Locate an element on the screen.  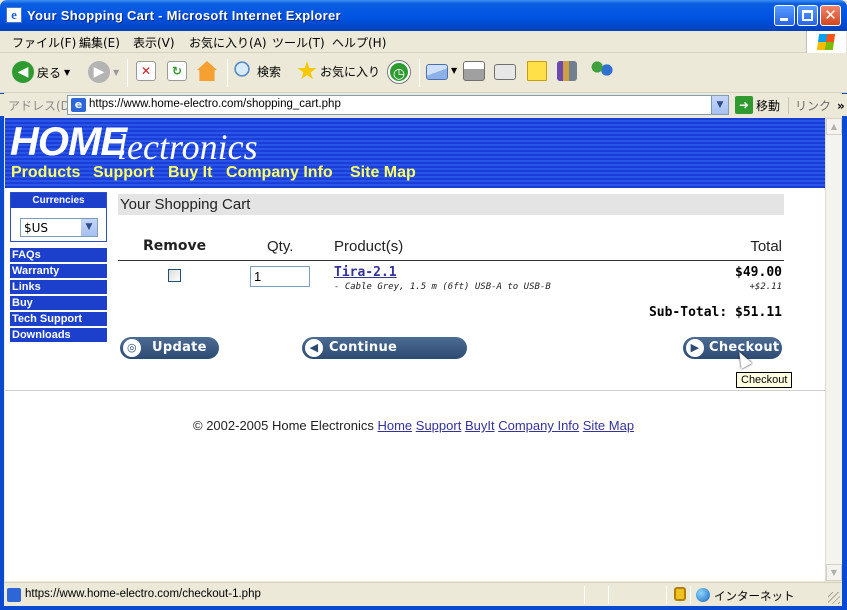
scroll-down-icon: ▼ is located at coordinates (834, 572).